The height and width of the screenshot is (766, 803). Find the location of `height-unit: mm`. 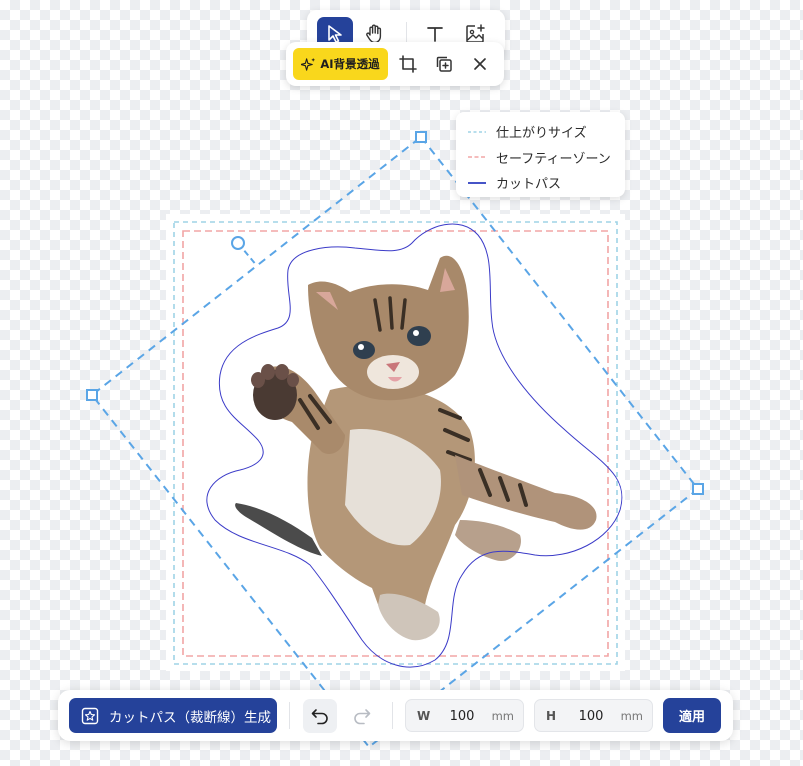

height-unit: mm is located at coordinates (631, 716).